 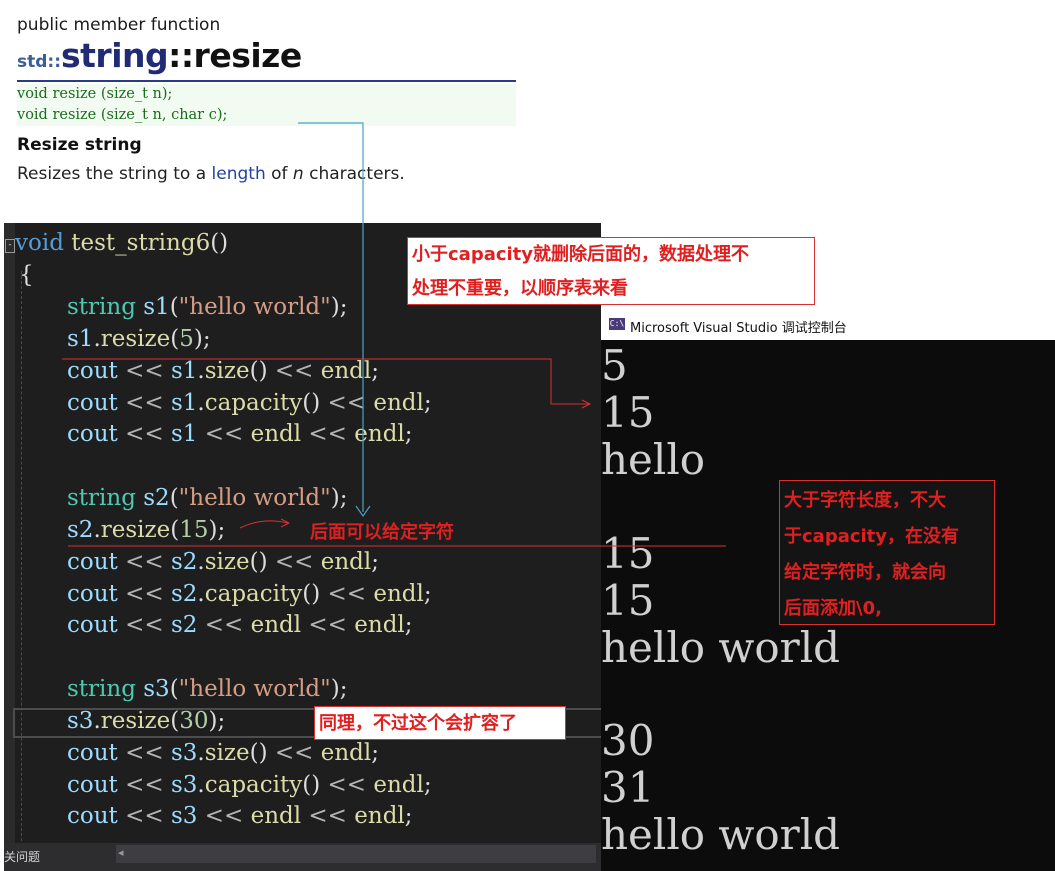 What do you see at coordinates (121, 243) in the screenshot?
I see `code-line-signature: void test_string6()` at bounding box center [121, 243].